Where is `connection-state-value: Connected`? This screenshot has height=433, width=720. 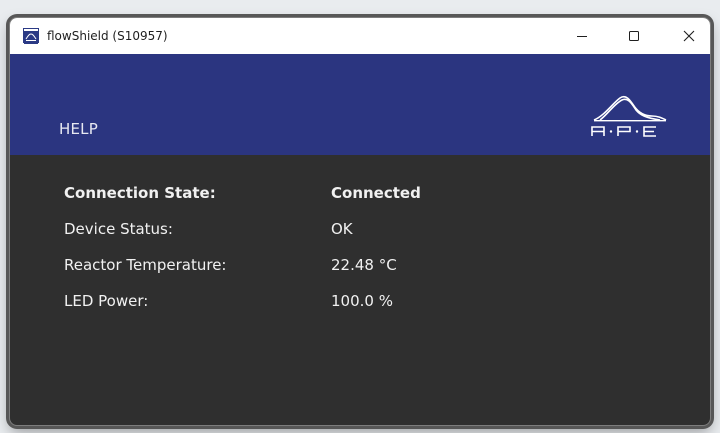
connection-state-value: Connected is located at coordinates (376, 193).